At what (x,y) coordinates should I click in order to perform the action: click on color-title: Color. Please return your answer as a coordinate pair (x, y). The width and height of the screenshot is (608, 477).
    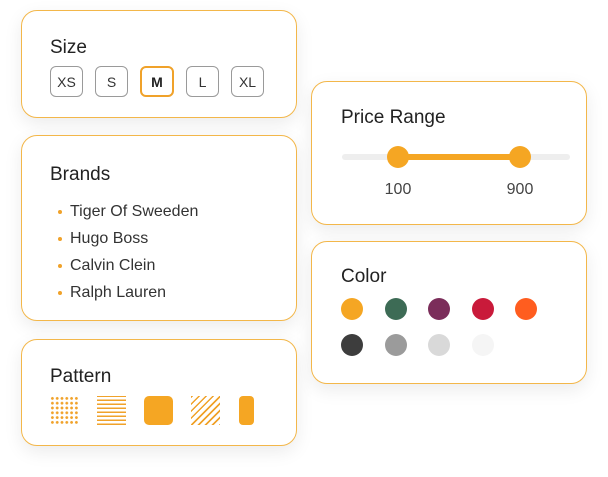
    Looking at the image, I should click on (364, 276).